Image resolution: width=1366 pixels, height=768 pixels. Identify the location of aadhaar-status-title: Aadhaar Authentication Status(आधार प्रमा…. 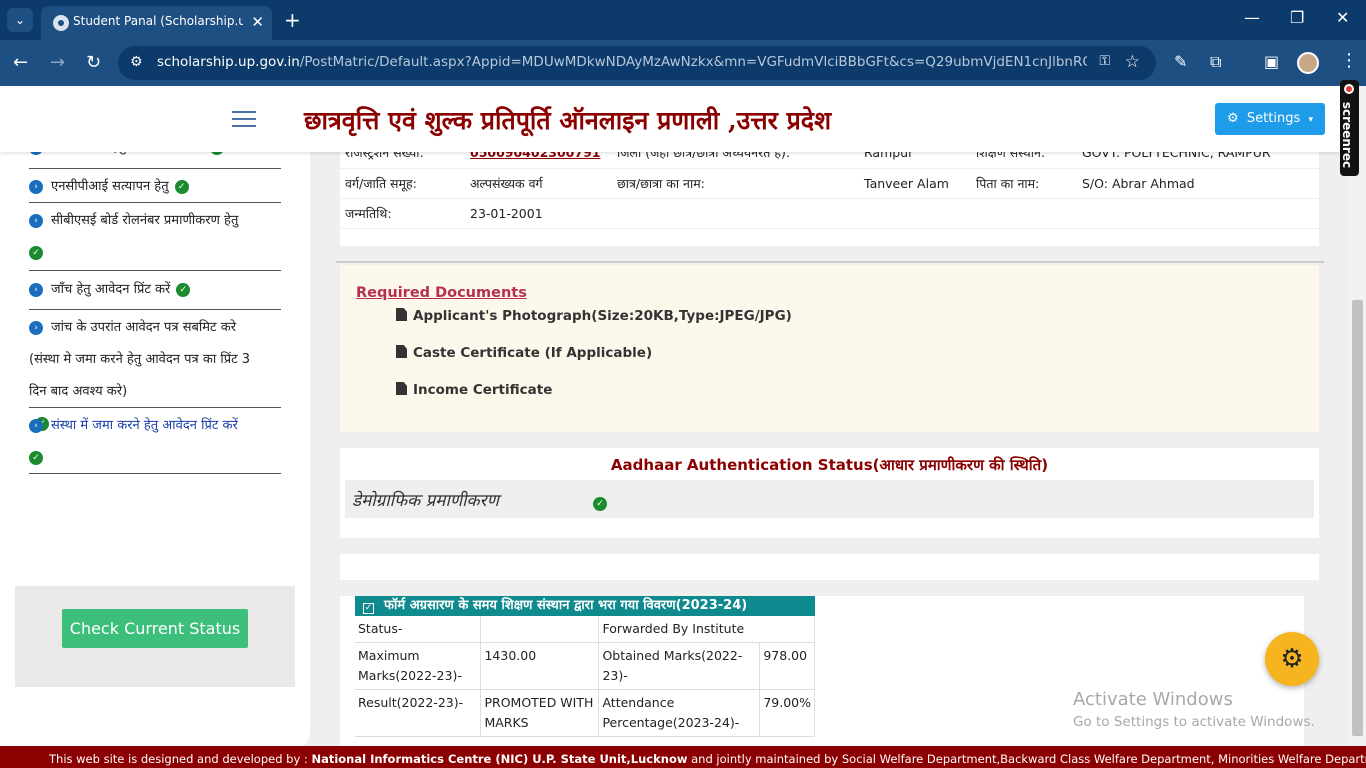
(829, 465).